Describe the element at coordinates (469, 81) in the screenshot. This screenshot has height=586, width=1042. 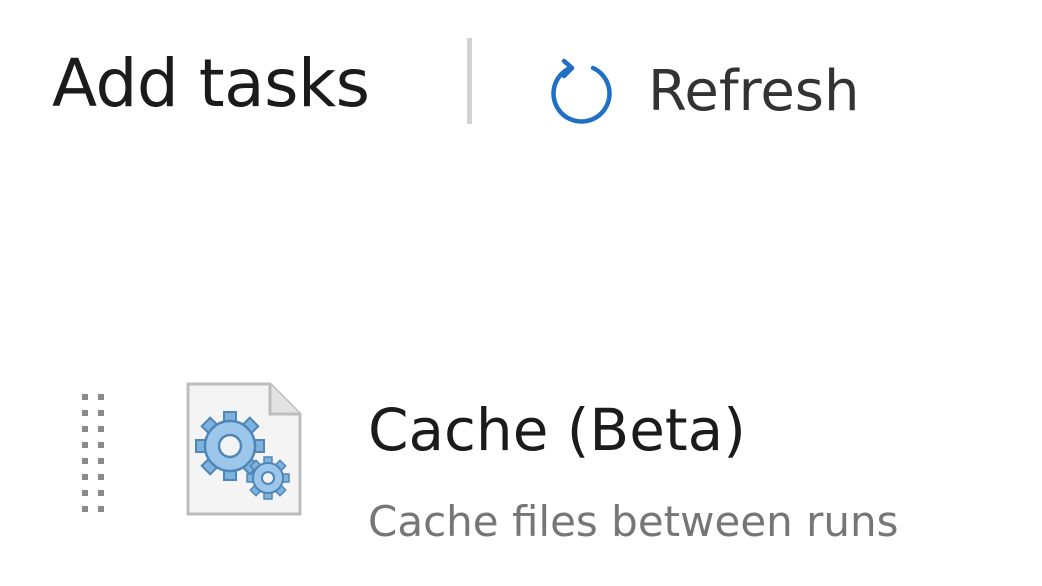
I see `header-divider` at that location.